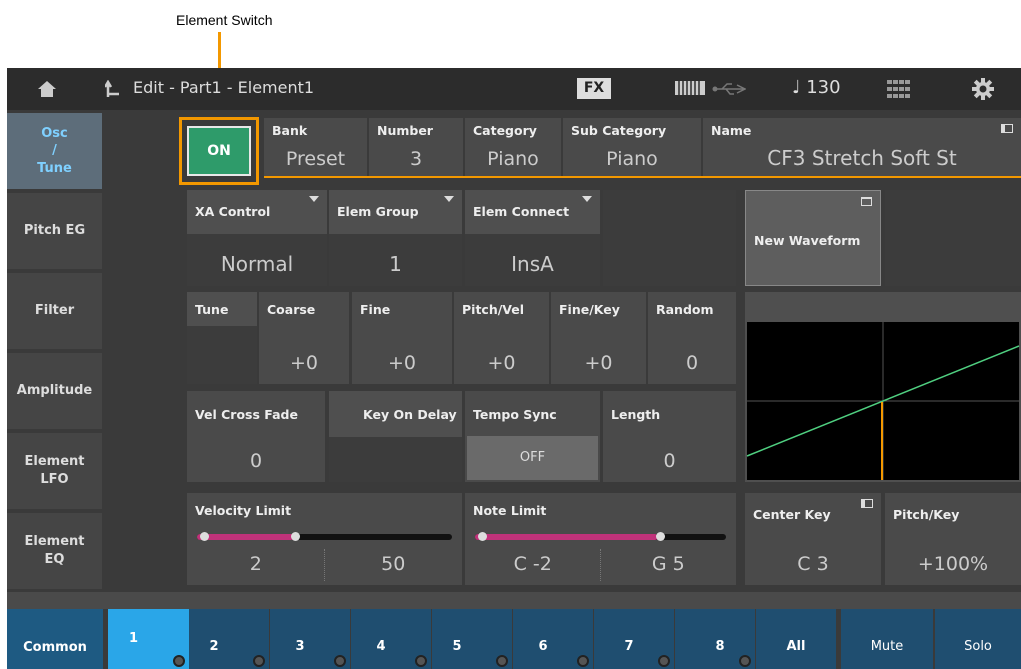 This screenshot has height=669, width=1021. Describe the element at coordinates (501, 363) in the screenshot. I see `pitch-vel-value: +0` at that location.